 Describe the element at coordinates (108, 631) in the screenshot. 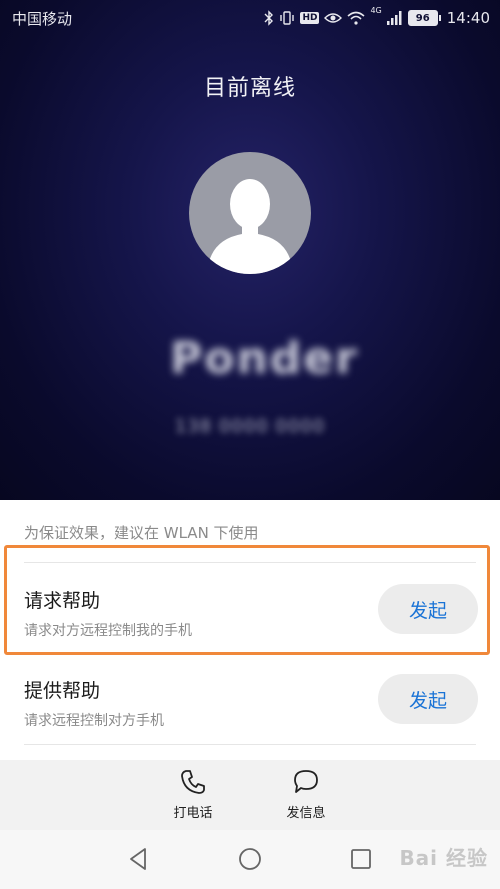

I see `option-subtitle: 请求对方远程控制我的手机` at that location.